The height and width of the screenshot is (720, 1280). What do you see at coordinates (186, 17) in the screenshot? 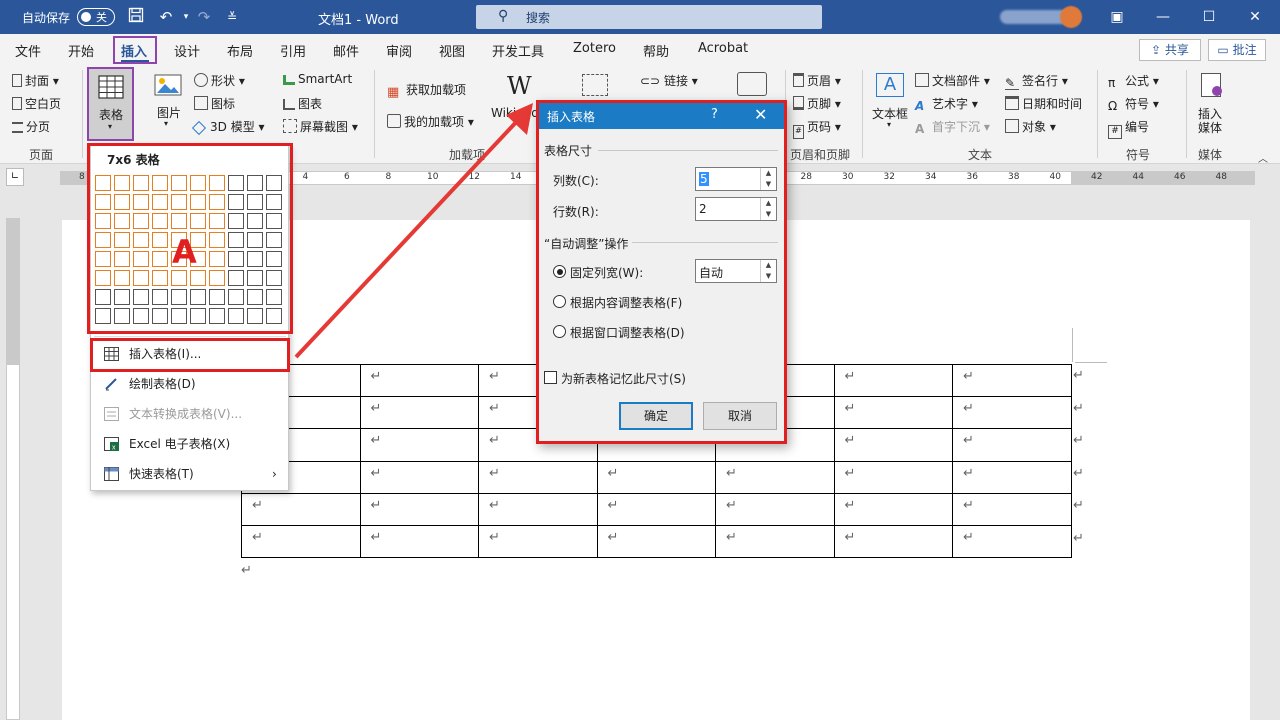
I see `undo-dropdown-icon: ▾` at bounding box center [186, 17].